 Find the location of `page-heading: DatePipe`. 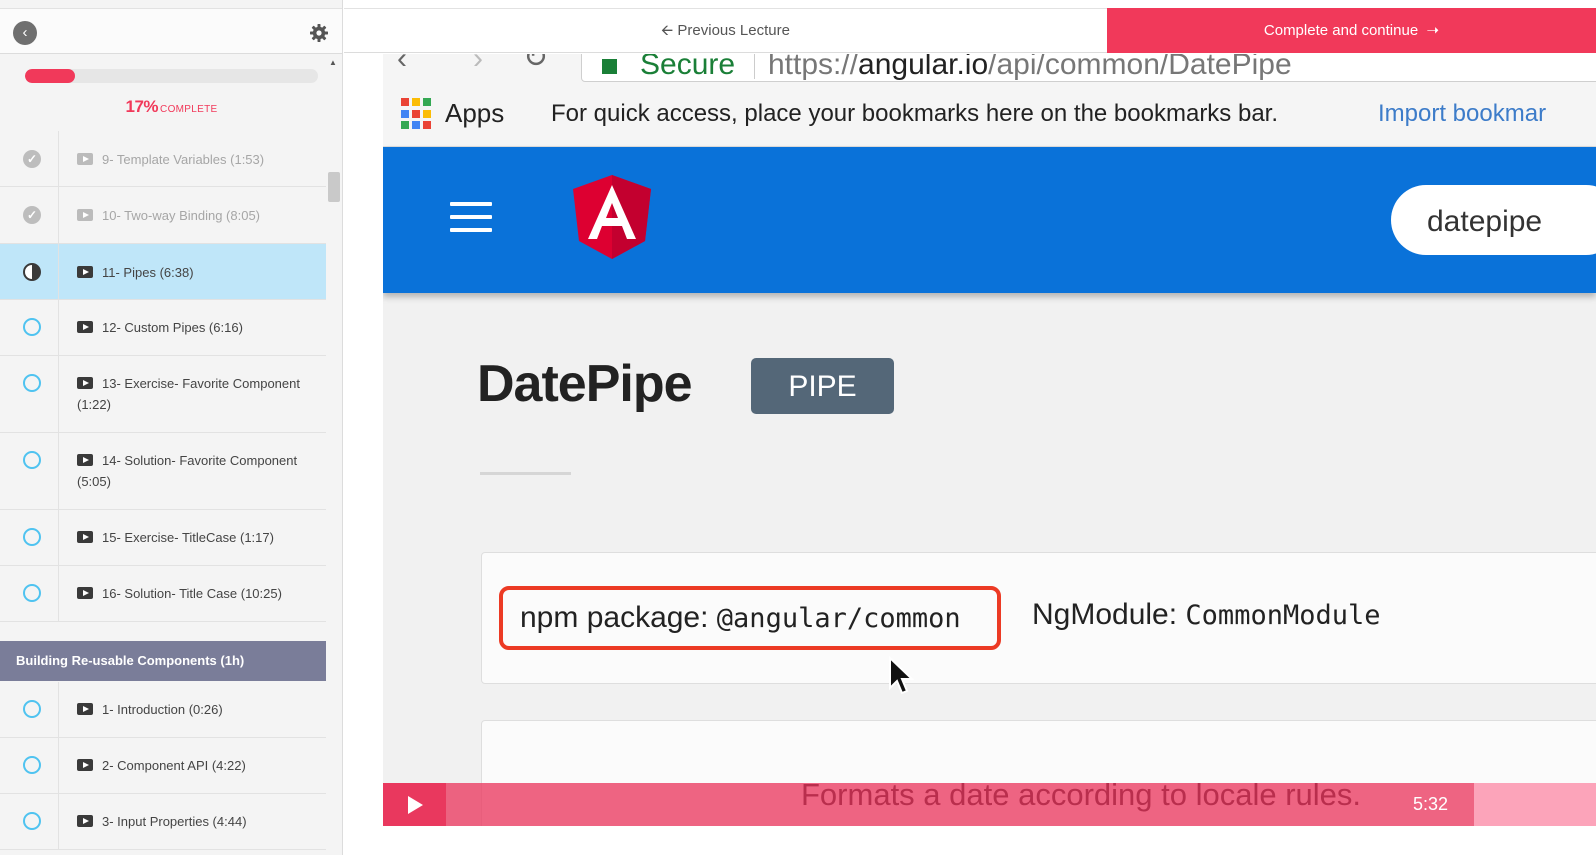

page-heading: DatePipe is located at coordinates (585, 384).